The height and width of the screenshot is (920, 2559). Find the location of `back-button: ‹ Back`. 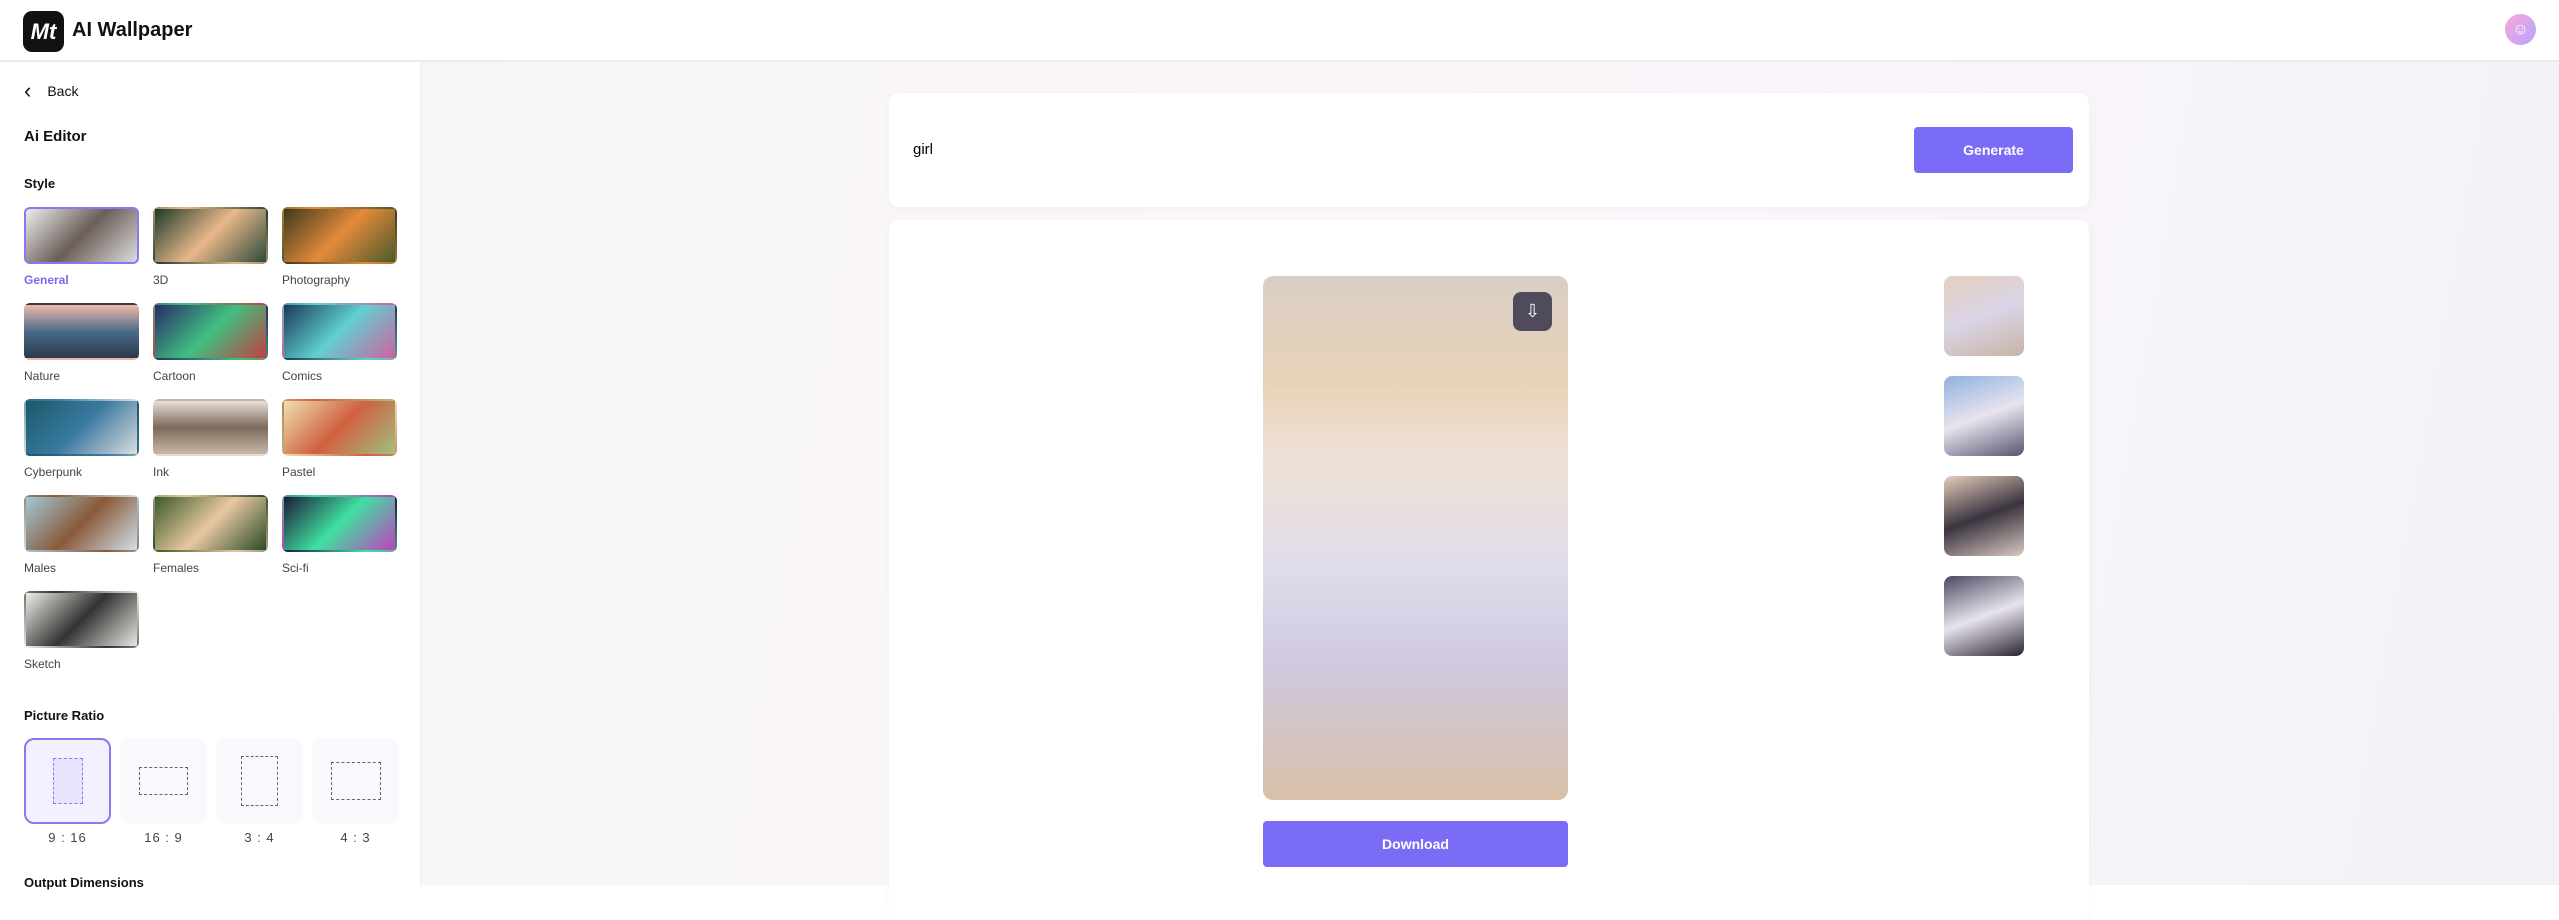

back-button: ‹ Back is located at coordinates (51, 91).